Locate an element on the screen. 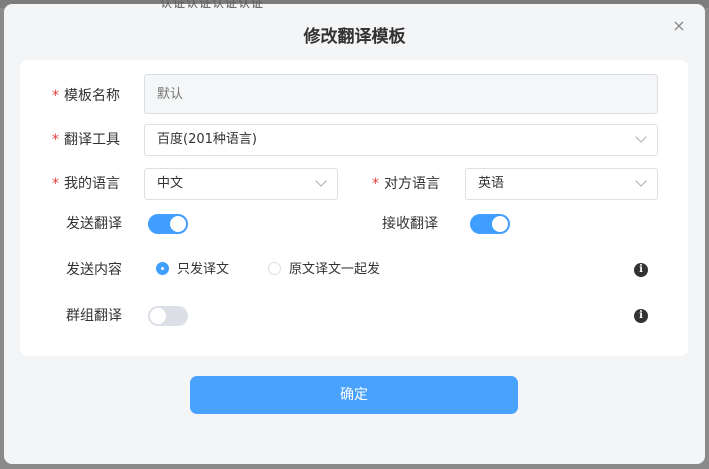 This screenshot has height=469, width=709. confirm-button: 确定 is located at coordinates (354, 395).